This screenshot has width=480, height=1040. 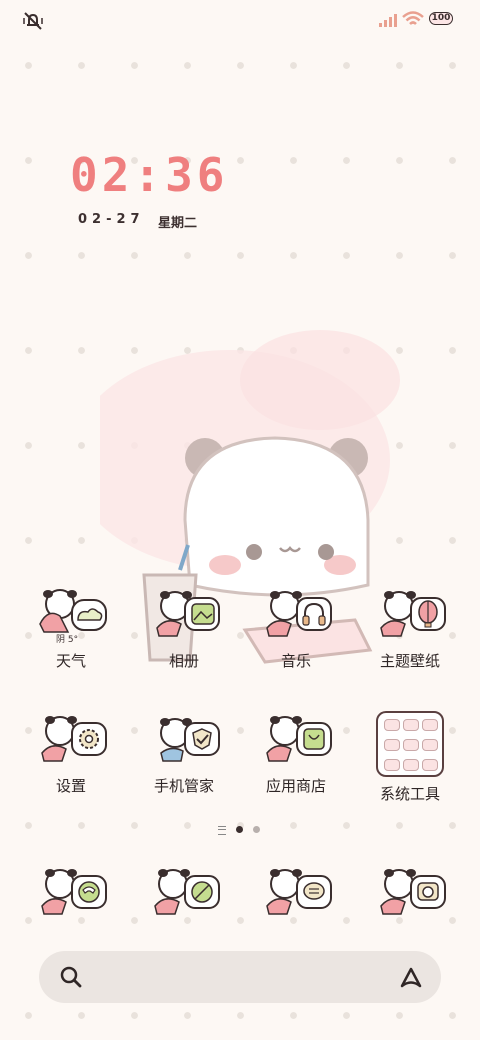 I want to click on app-phone-manager: 手机管家, so click(x=184, y=753).